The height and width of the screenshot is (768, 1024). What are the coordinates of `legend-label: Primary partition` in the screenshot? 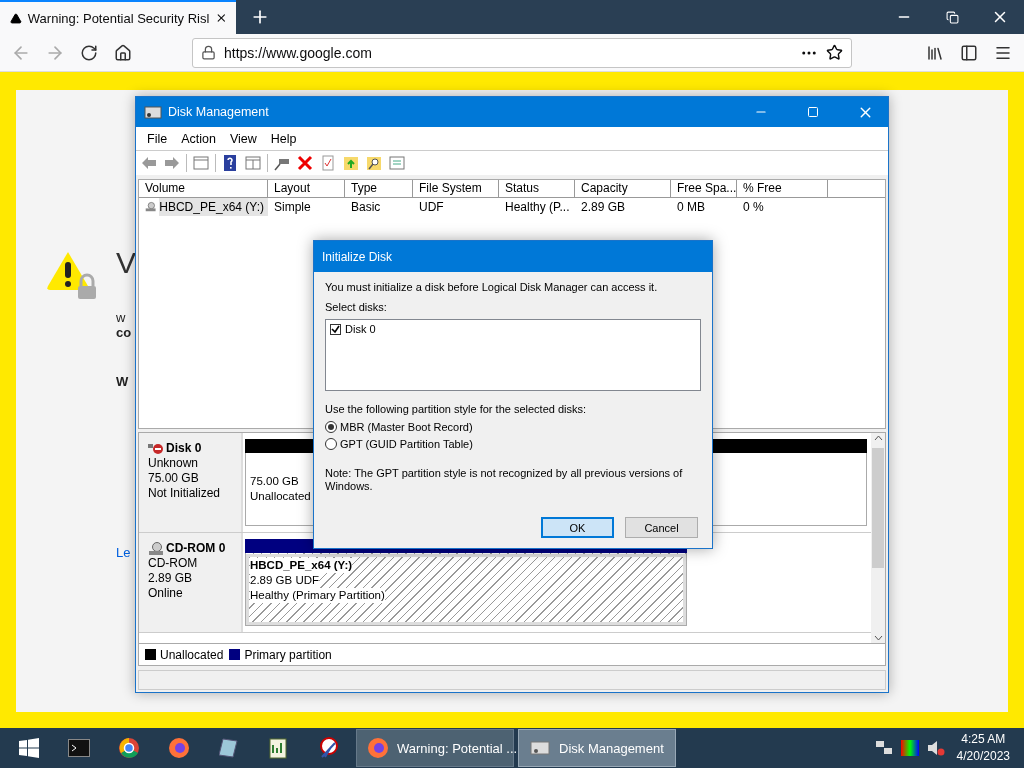 It's located at (288, 654).